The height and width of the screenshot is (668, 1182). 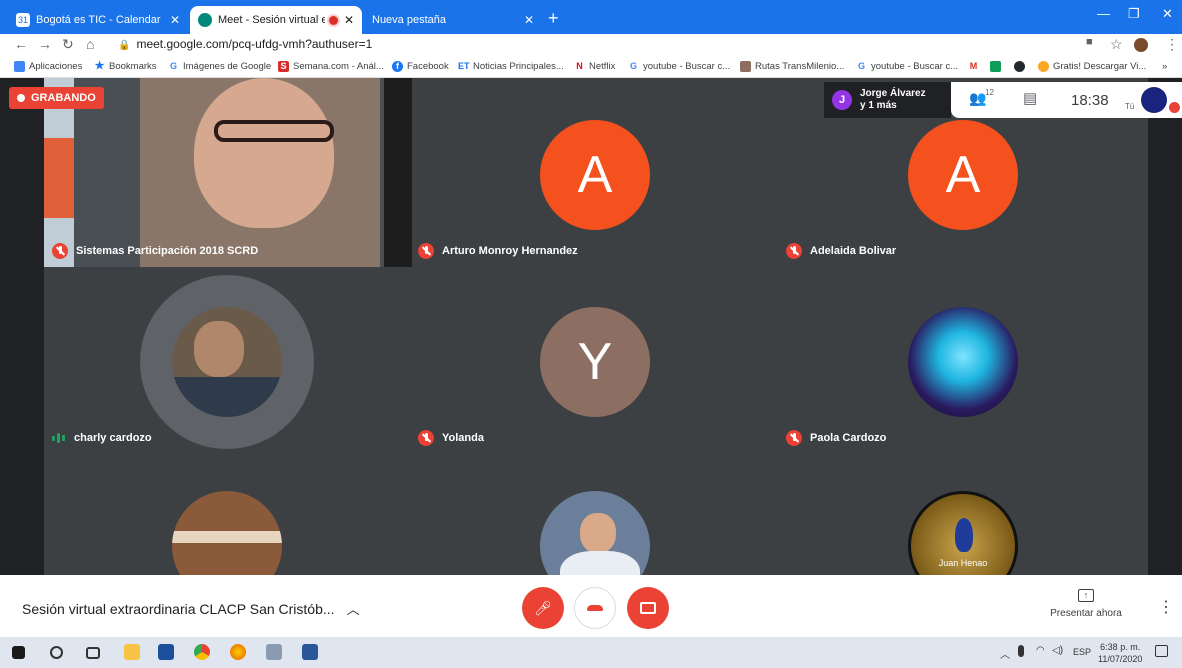 I want to click on camera-toggle-button, so click(x=648, y=608).